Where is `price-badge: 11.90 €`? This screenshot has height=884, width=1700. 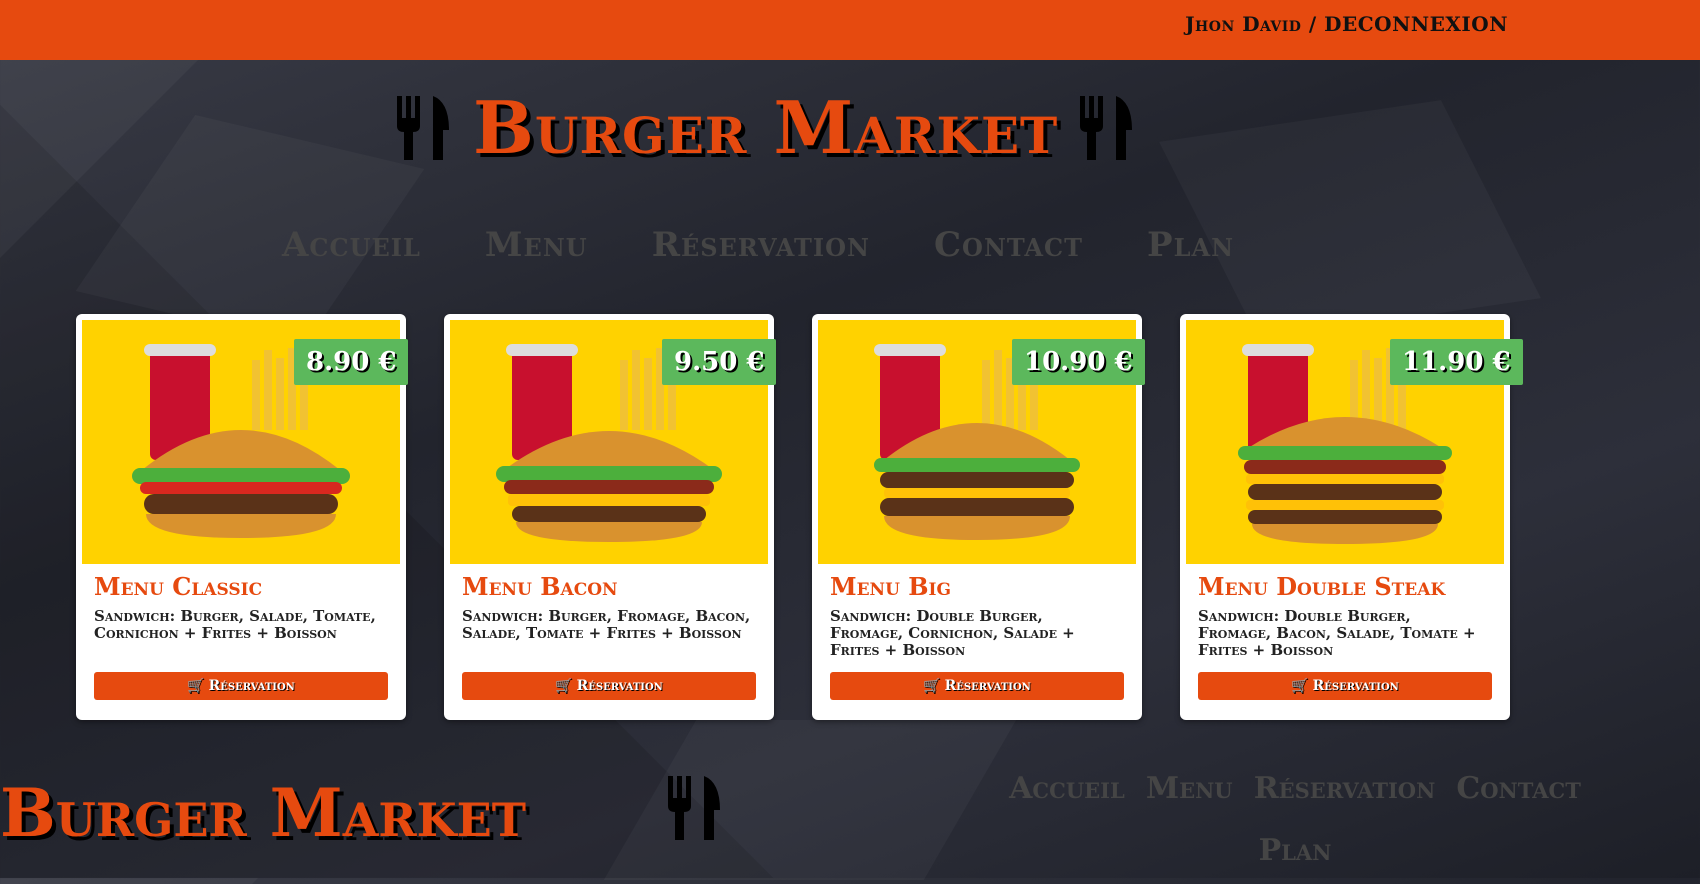
price-badge: 11.90 € is located at coordinates (1456, 362).